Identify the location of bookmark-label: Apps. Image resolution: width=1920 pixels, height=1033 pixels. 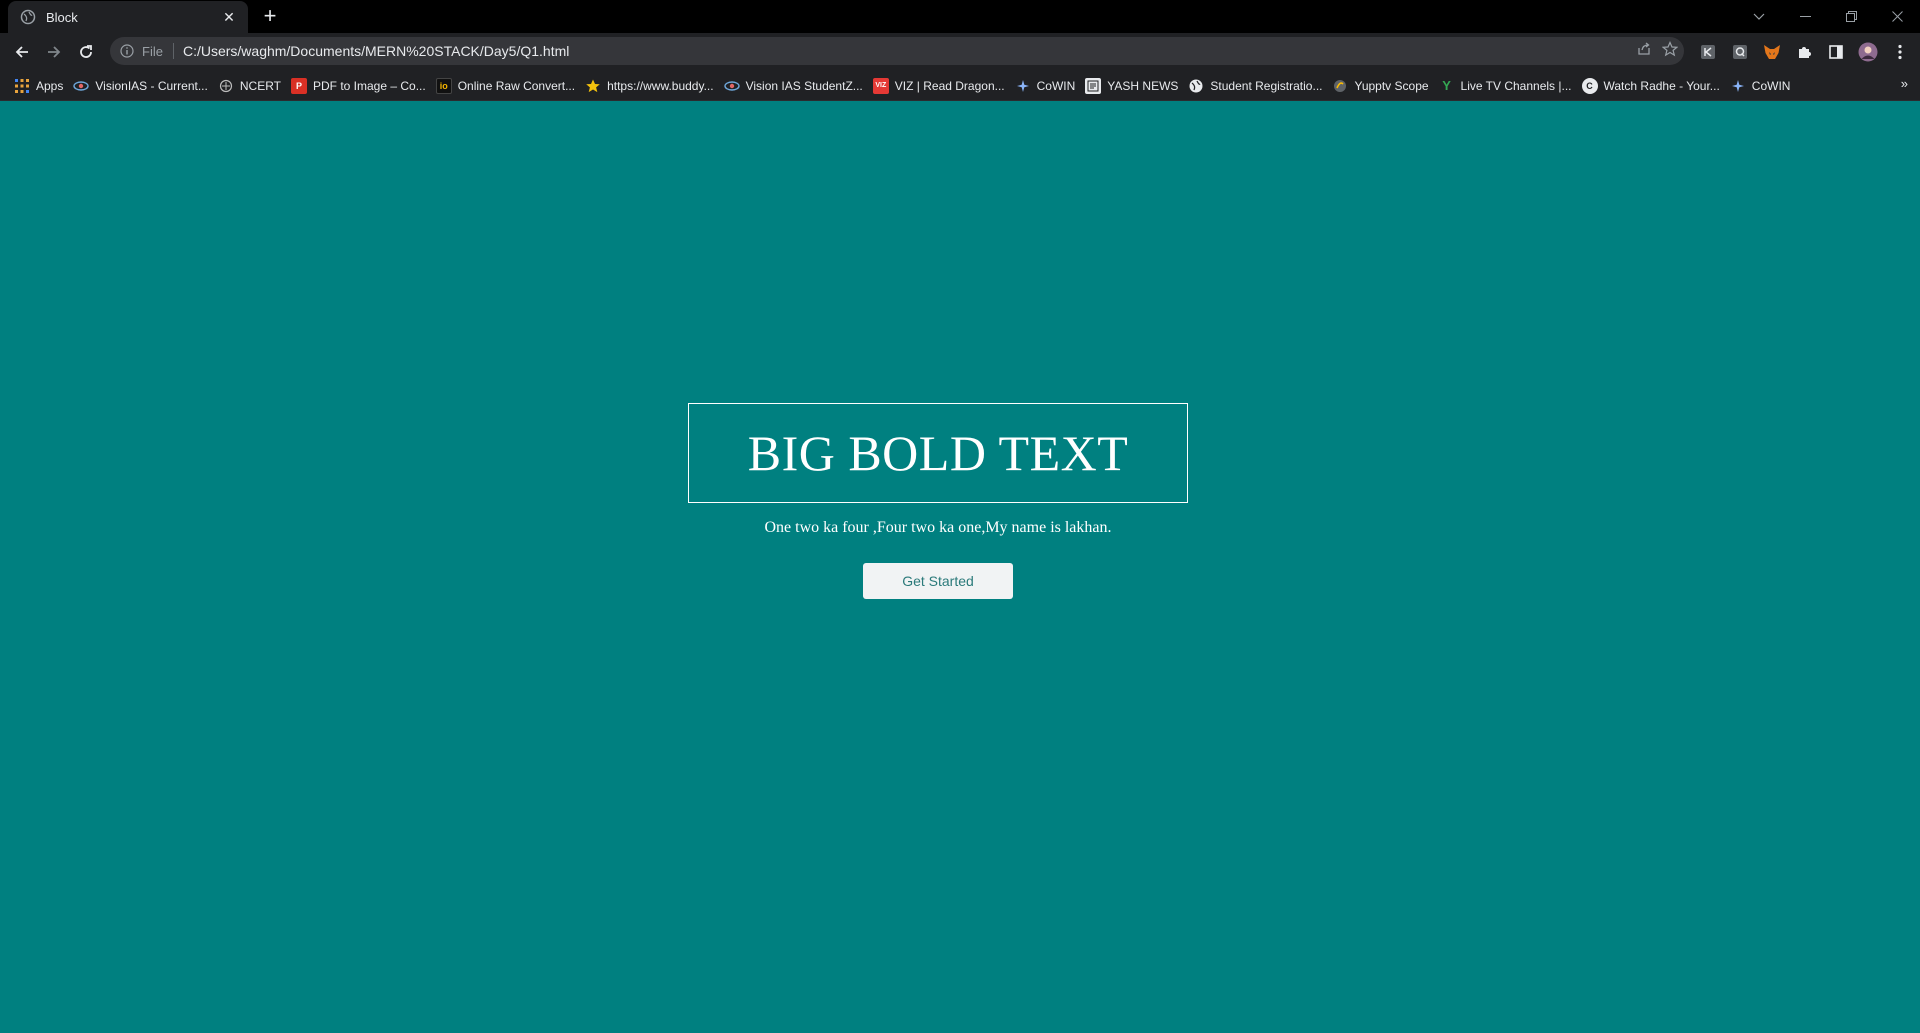
(50, 85).